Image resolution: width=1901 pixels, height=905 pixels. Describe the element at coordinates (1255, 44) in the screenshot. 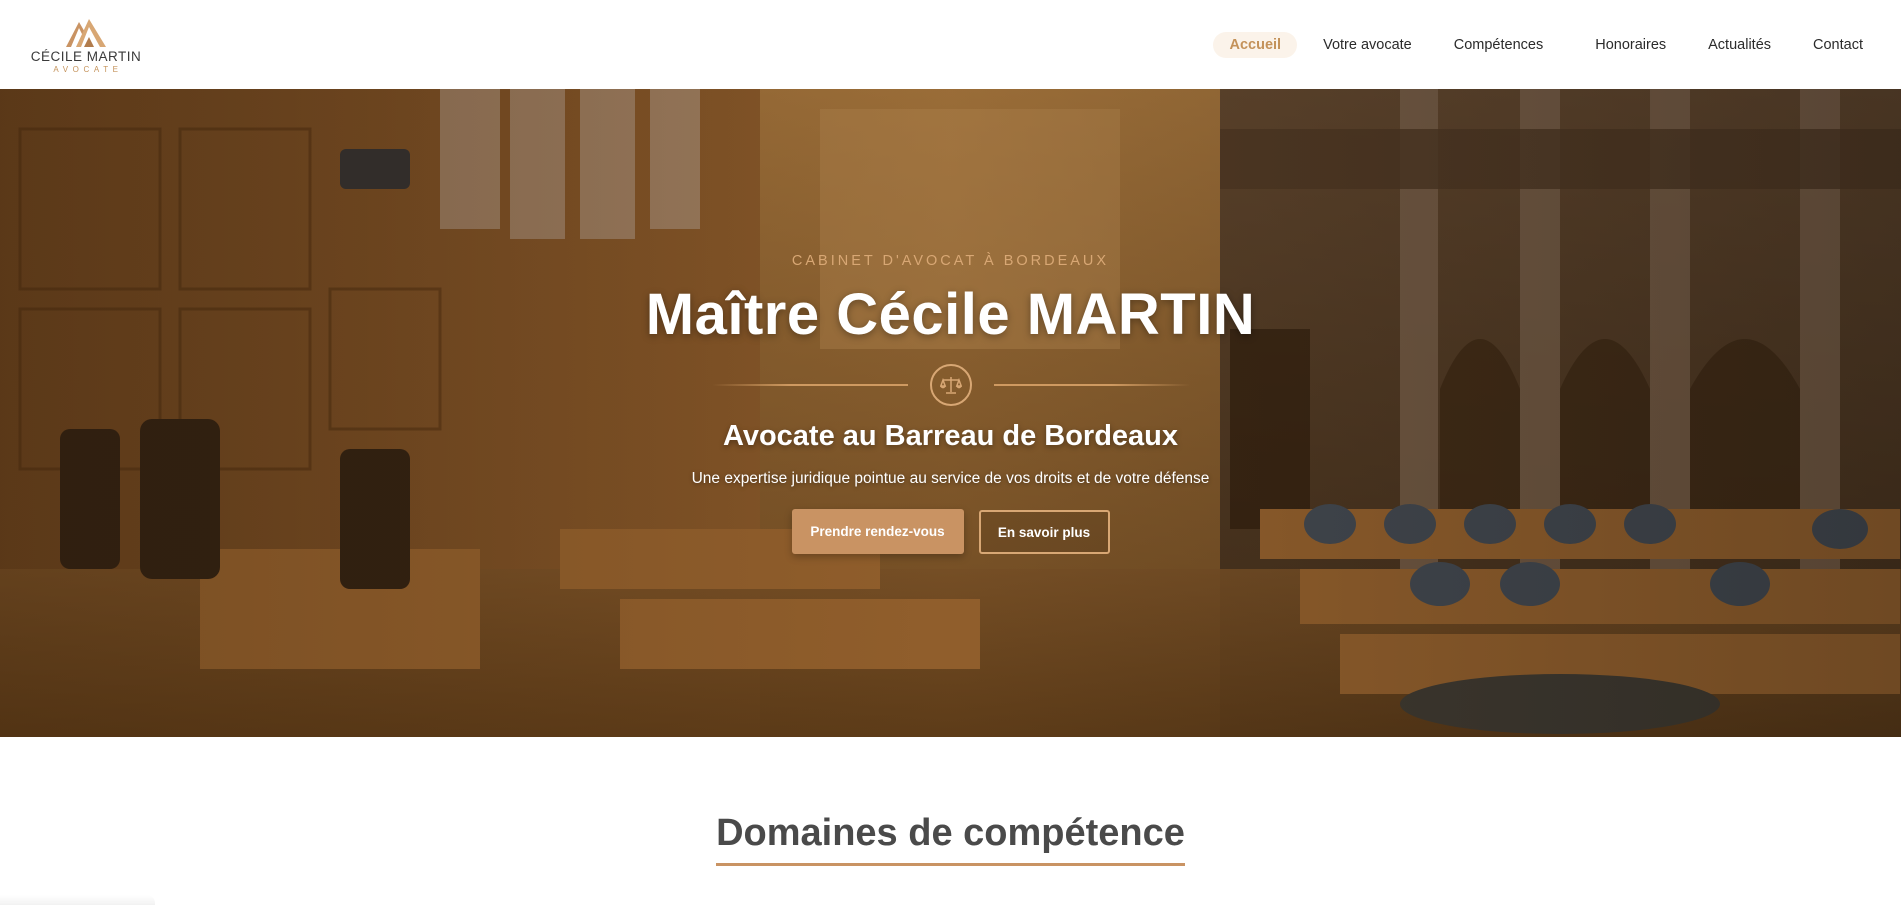

I see `nav-item-accueil: Accueil` at that location.